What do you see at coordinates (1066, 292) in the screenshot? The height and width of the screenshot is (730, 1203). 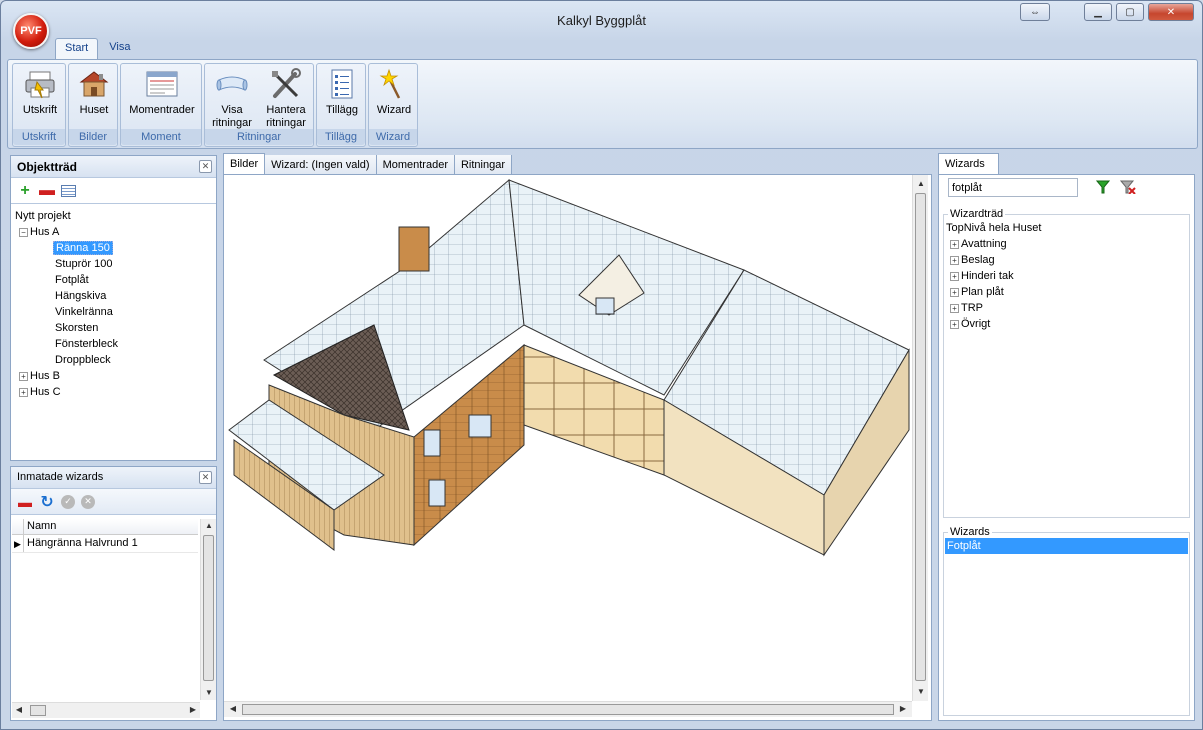 I see `wizard-tree-node: + Plan plåt` at bounding box center [1066, 292].